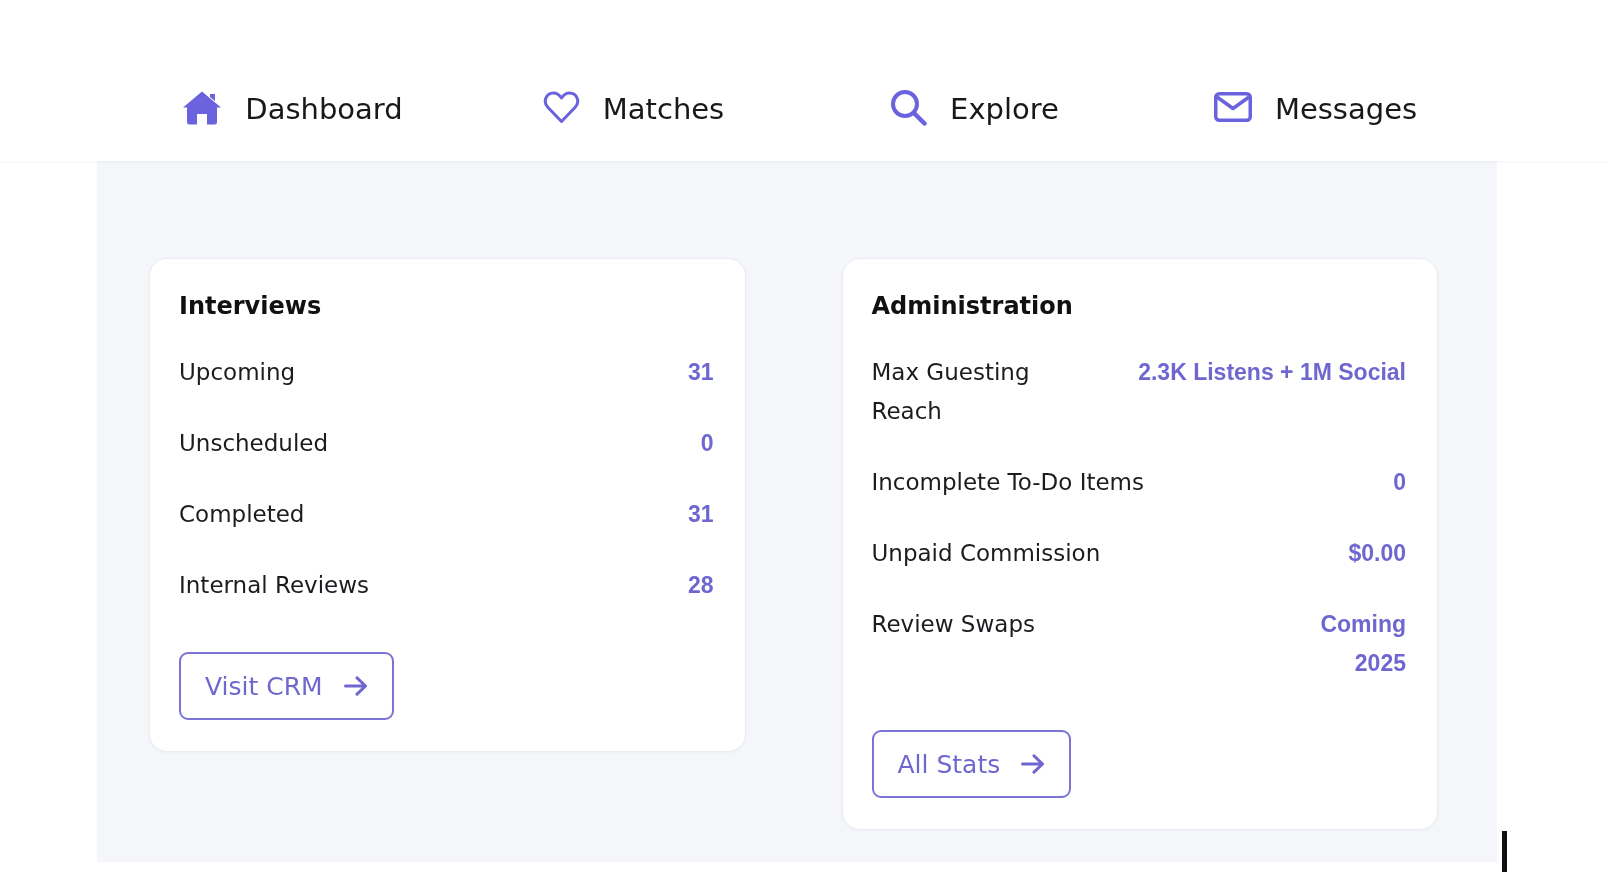  Describe the element at coordinates (971, 764) in the screenshot. I see `card-link-button: All Stats` at that location.